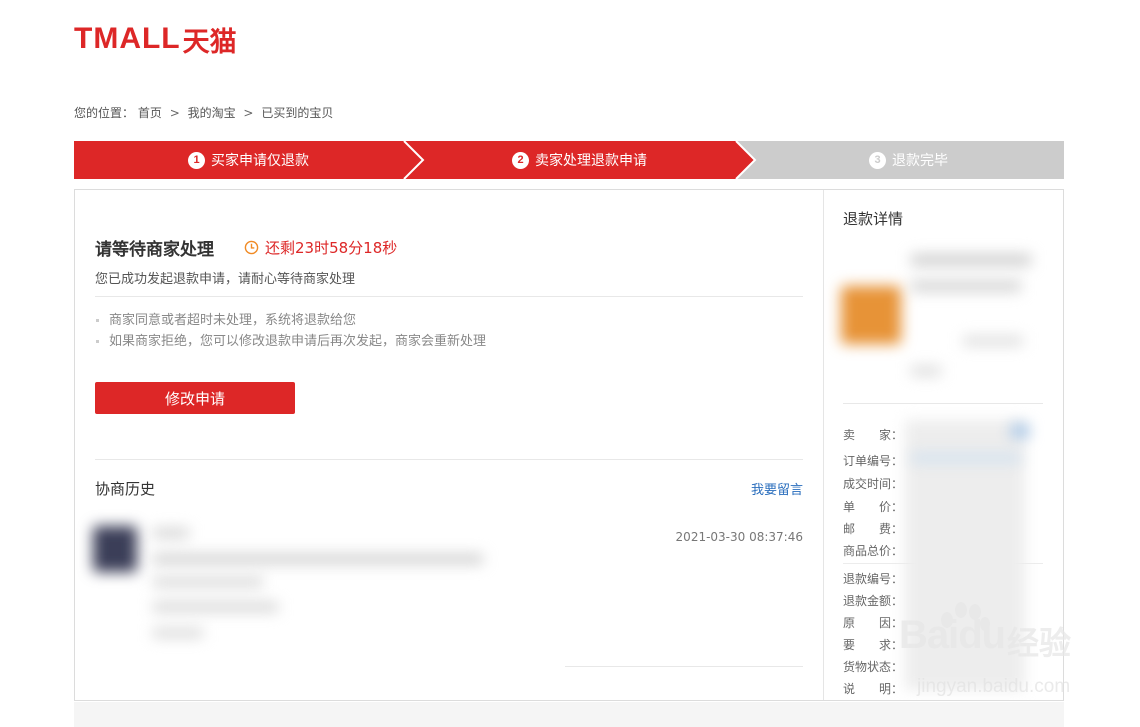 This screenshot has width=1140, height=727. What do you see at coordinates (127, 38) in the screenshot?
I see `logo-latin-text: TMALL` at bounding box center [127, 38].